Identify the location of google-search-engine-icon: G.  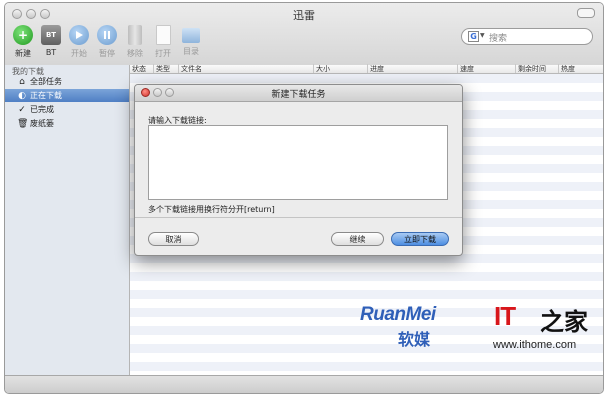
(473, 36).